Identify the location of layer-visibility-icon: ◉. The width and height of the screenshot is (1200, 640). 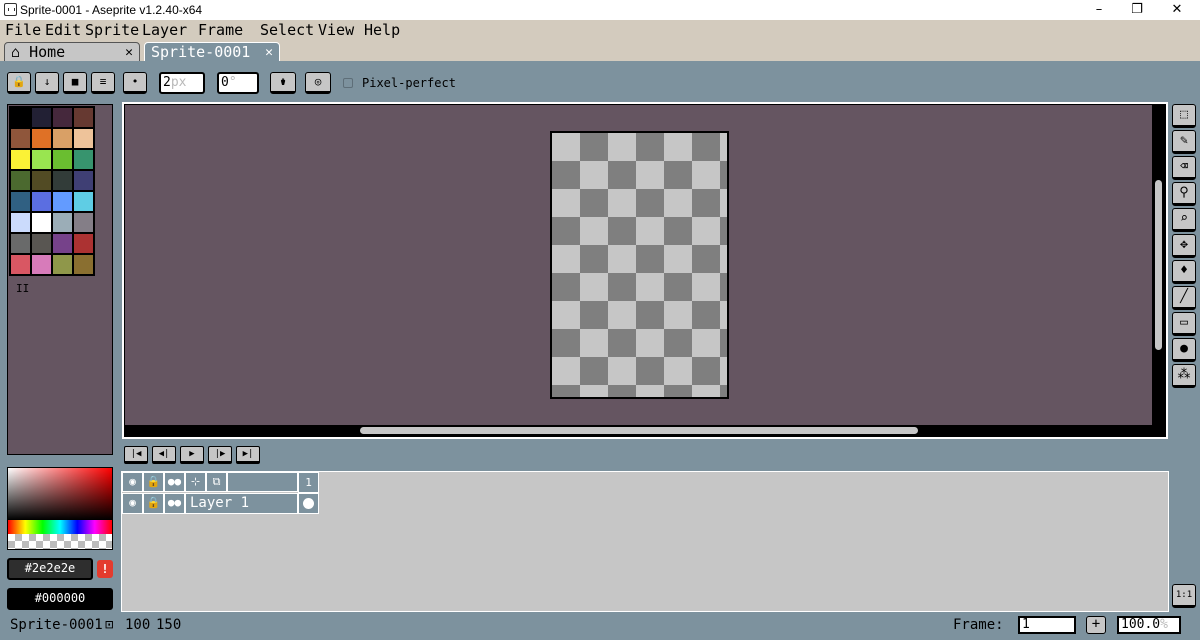
(132, 503).